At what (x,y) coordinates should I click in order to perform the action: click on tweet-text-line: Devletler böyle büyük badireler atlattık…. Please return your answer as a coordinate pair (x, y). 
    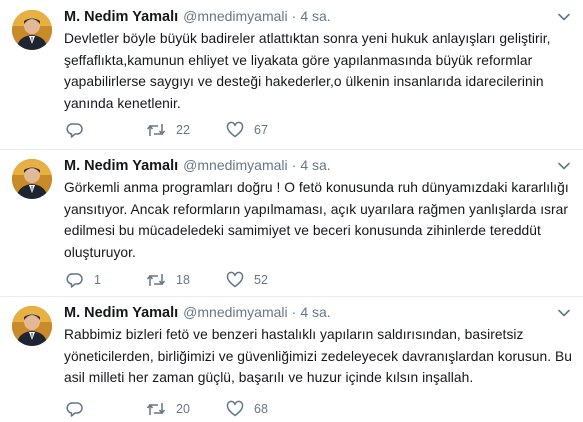
    Looking at the image, I should click on (307, 38).